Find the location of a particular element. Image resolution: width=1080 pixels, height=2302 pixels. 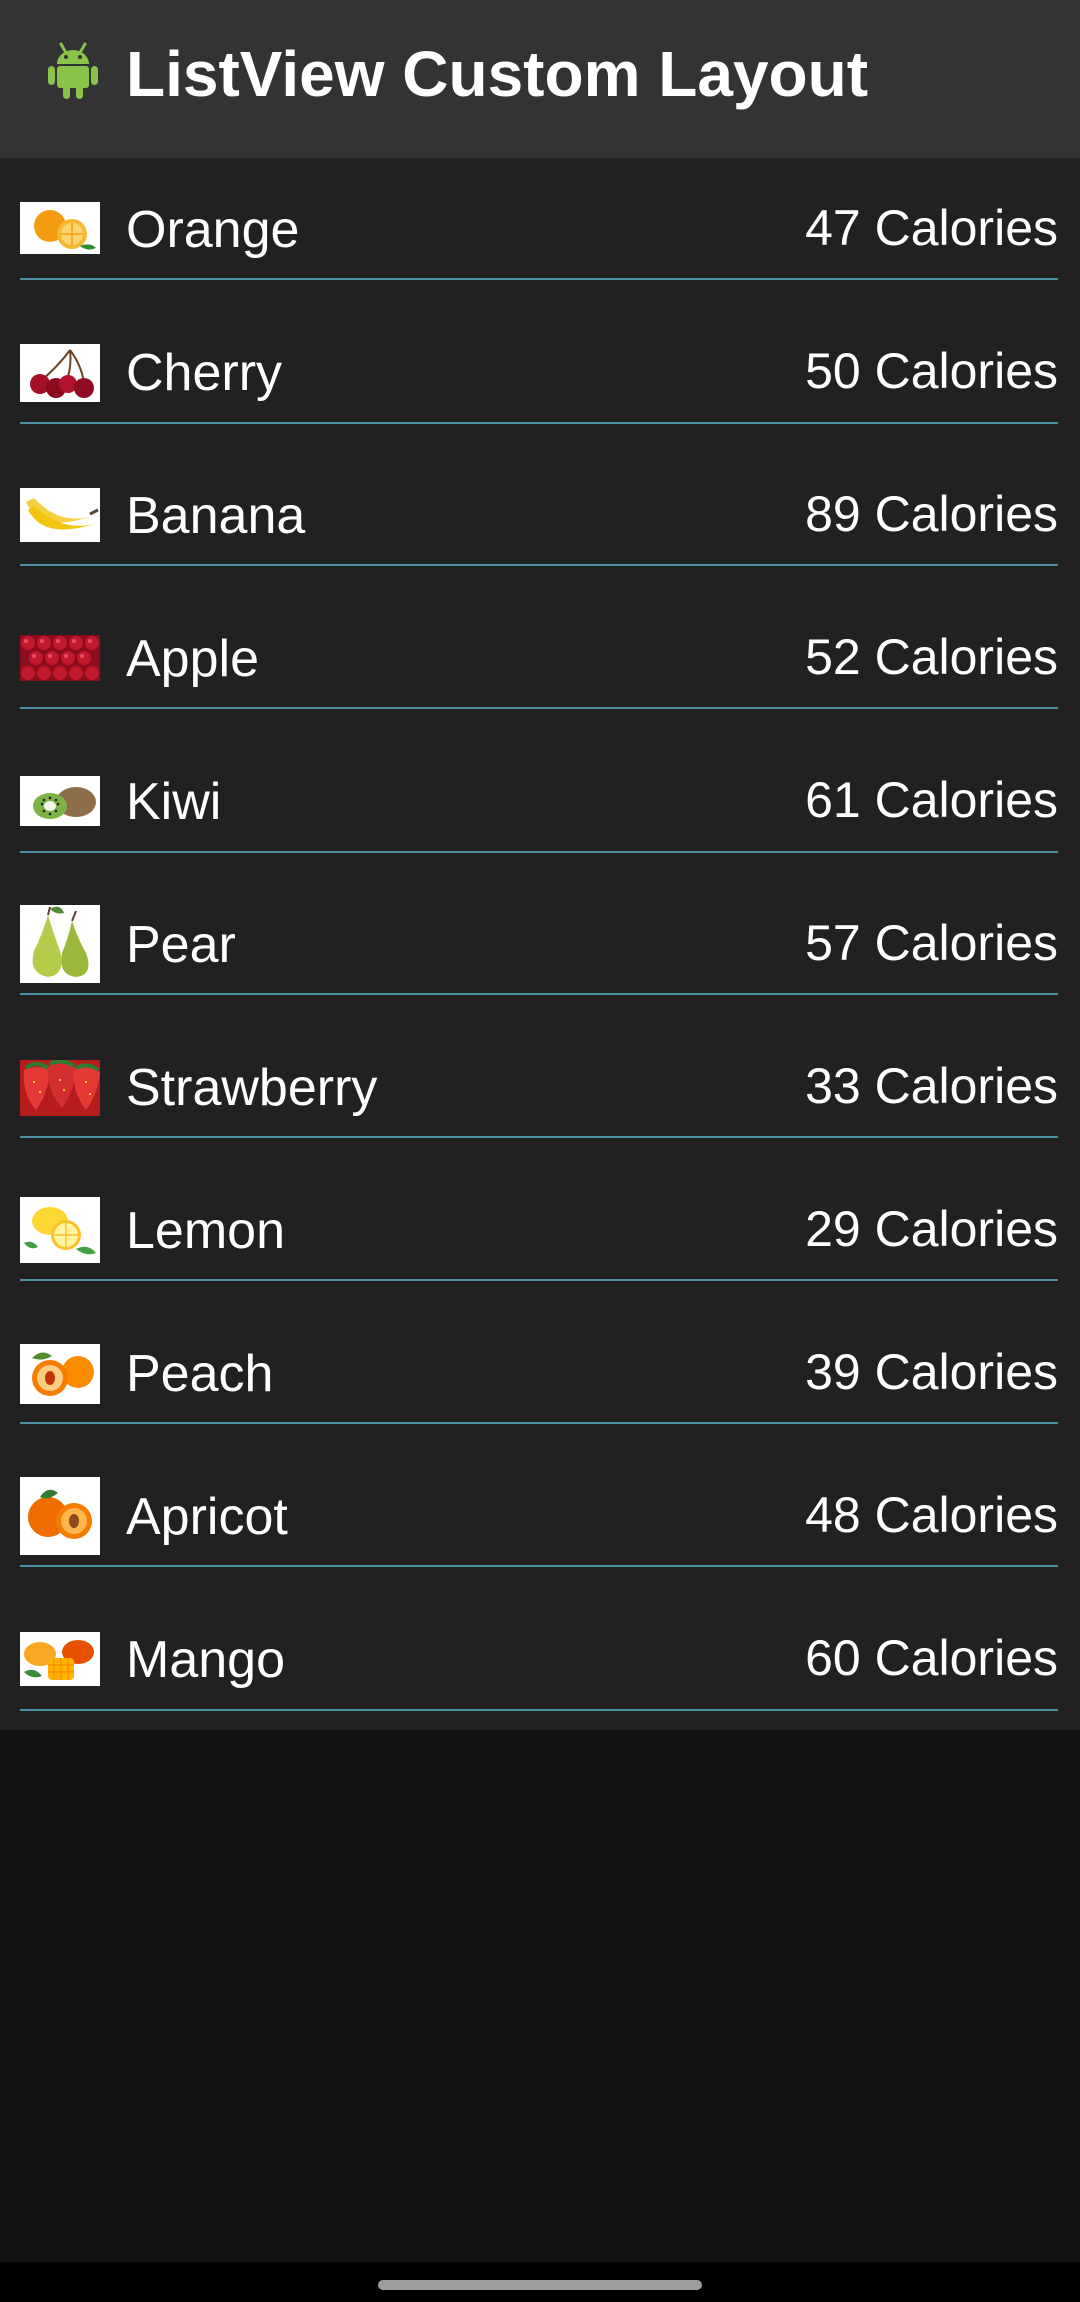

item-name: Pear is located at coordinates (181, 945).